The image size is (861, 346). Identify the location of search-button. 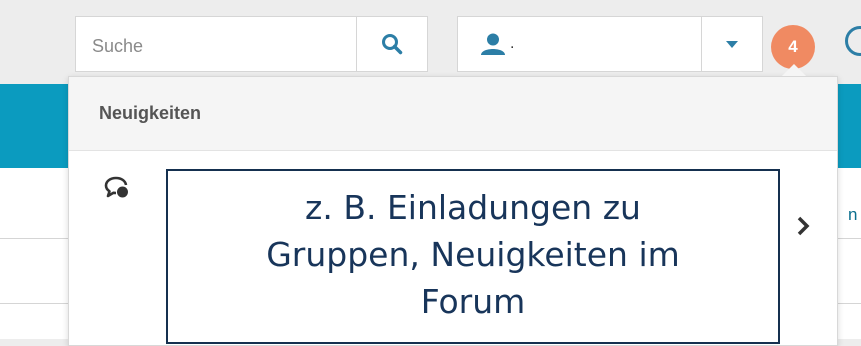
(392, 44).